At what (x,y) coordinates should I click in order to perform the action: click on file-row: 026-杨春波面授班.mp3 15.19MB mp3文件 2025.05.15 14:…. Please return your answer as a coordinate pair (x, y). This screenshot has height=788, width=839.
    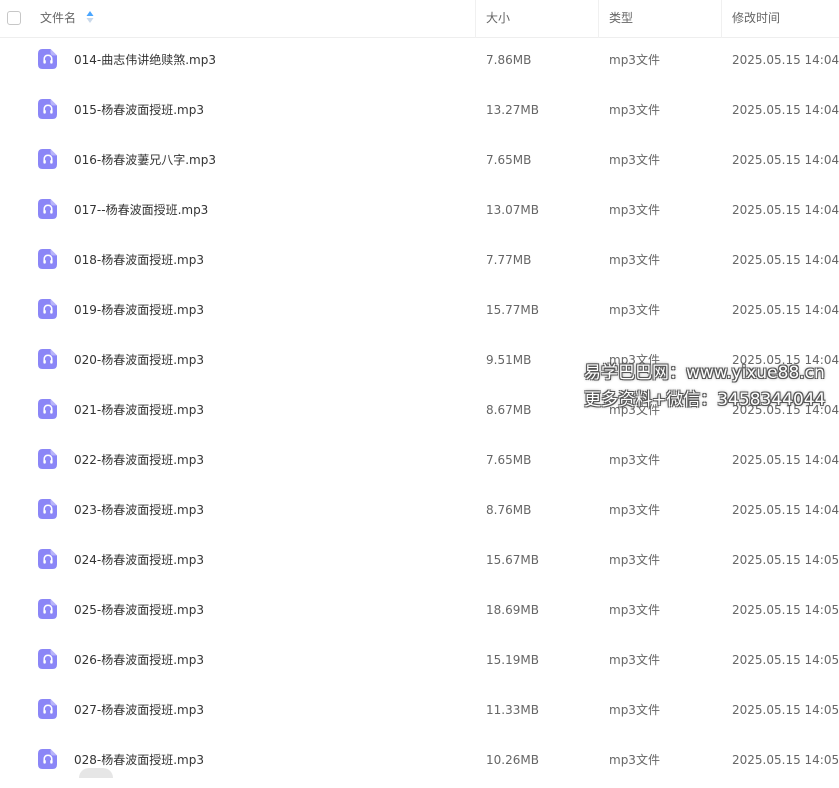
    Looking at the image, I should click on (419, 663).